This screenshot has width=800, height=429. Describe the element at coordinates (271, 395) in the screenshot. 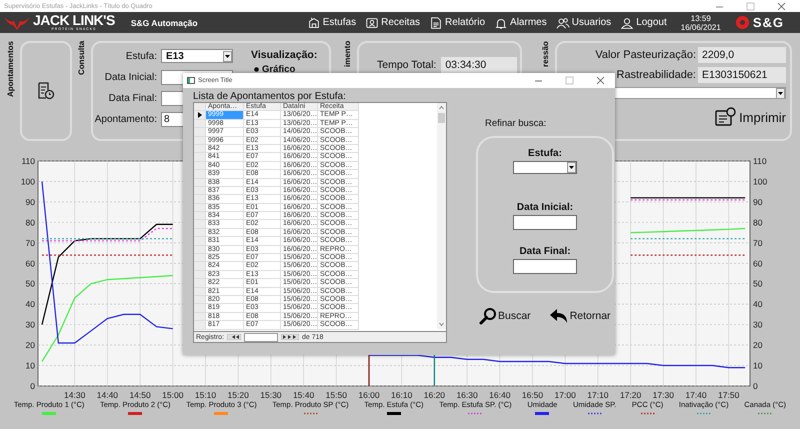

I see `axis-label: 15:30` at that location.